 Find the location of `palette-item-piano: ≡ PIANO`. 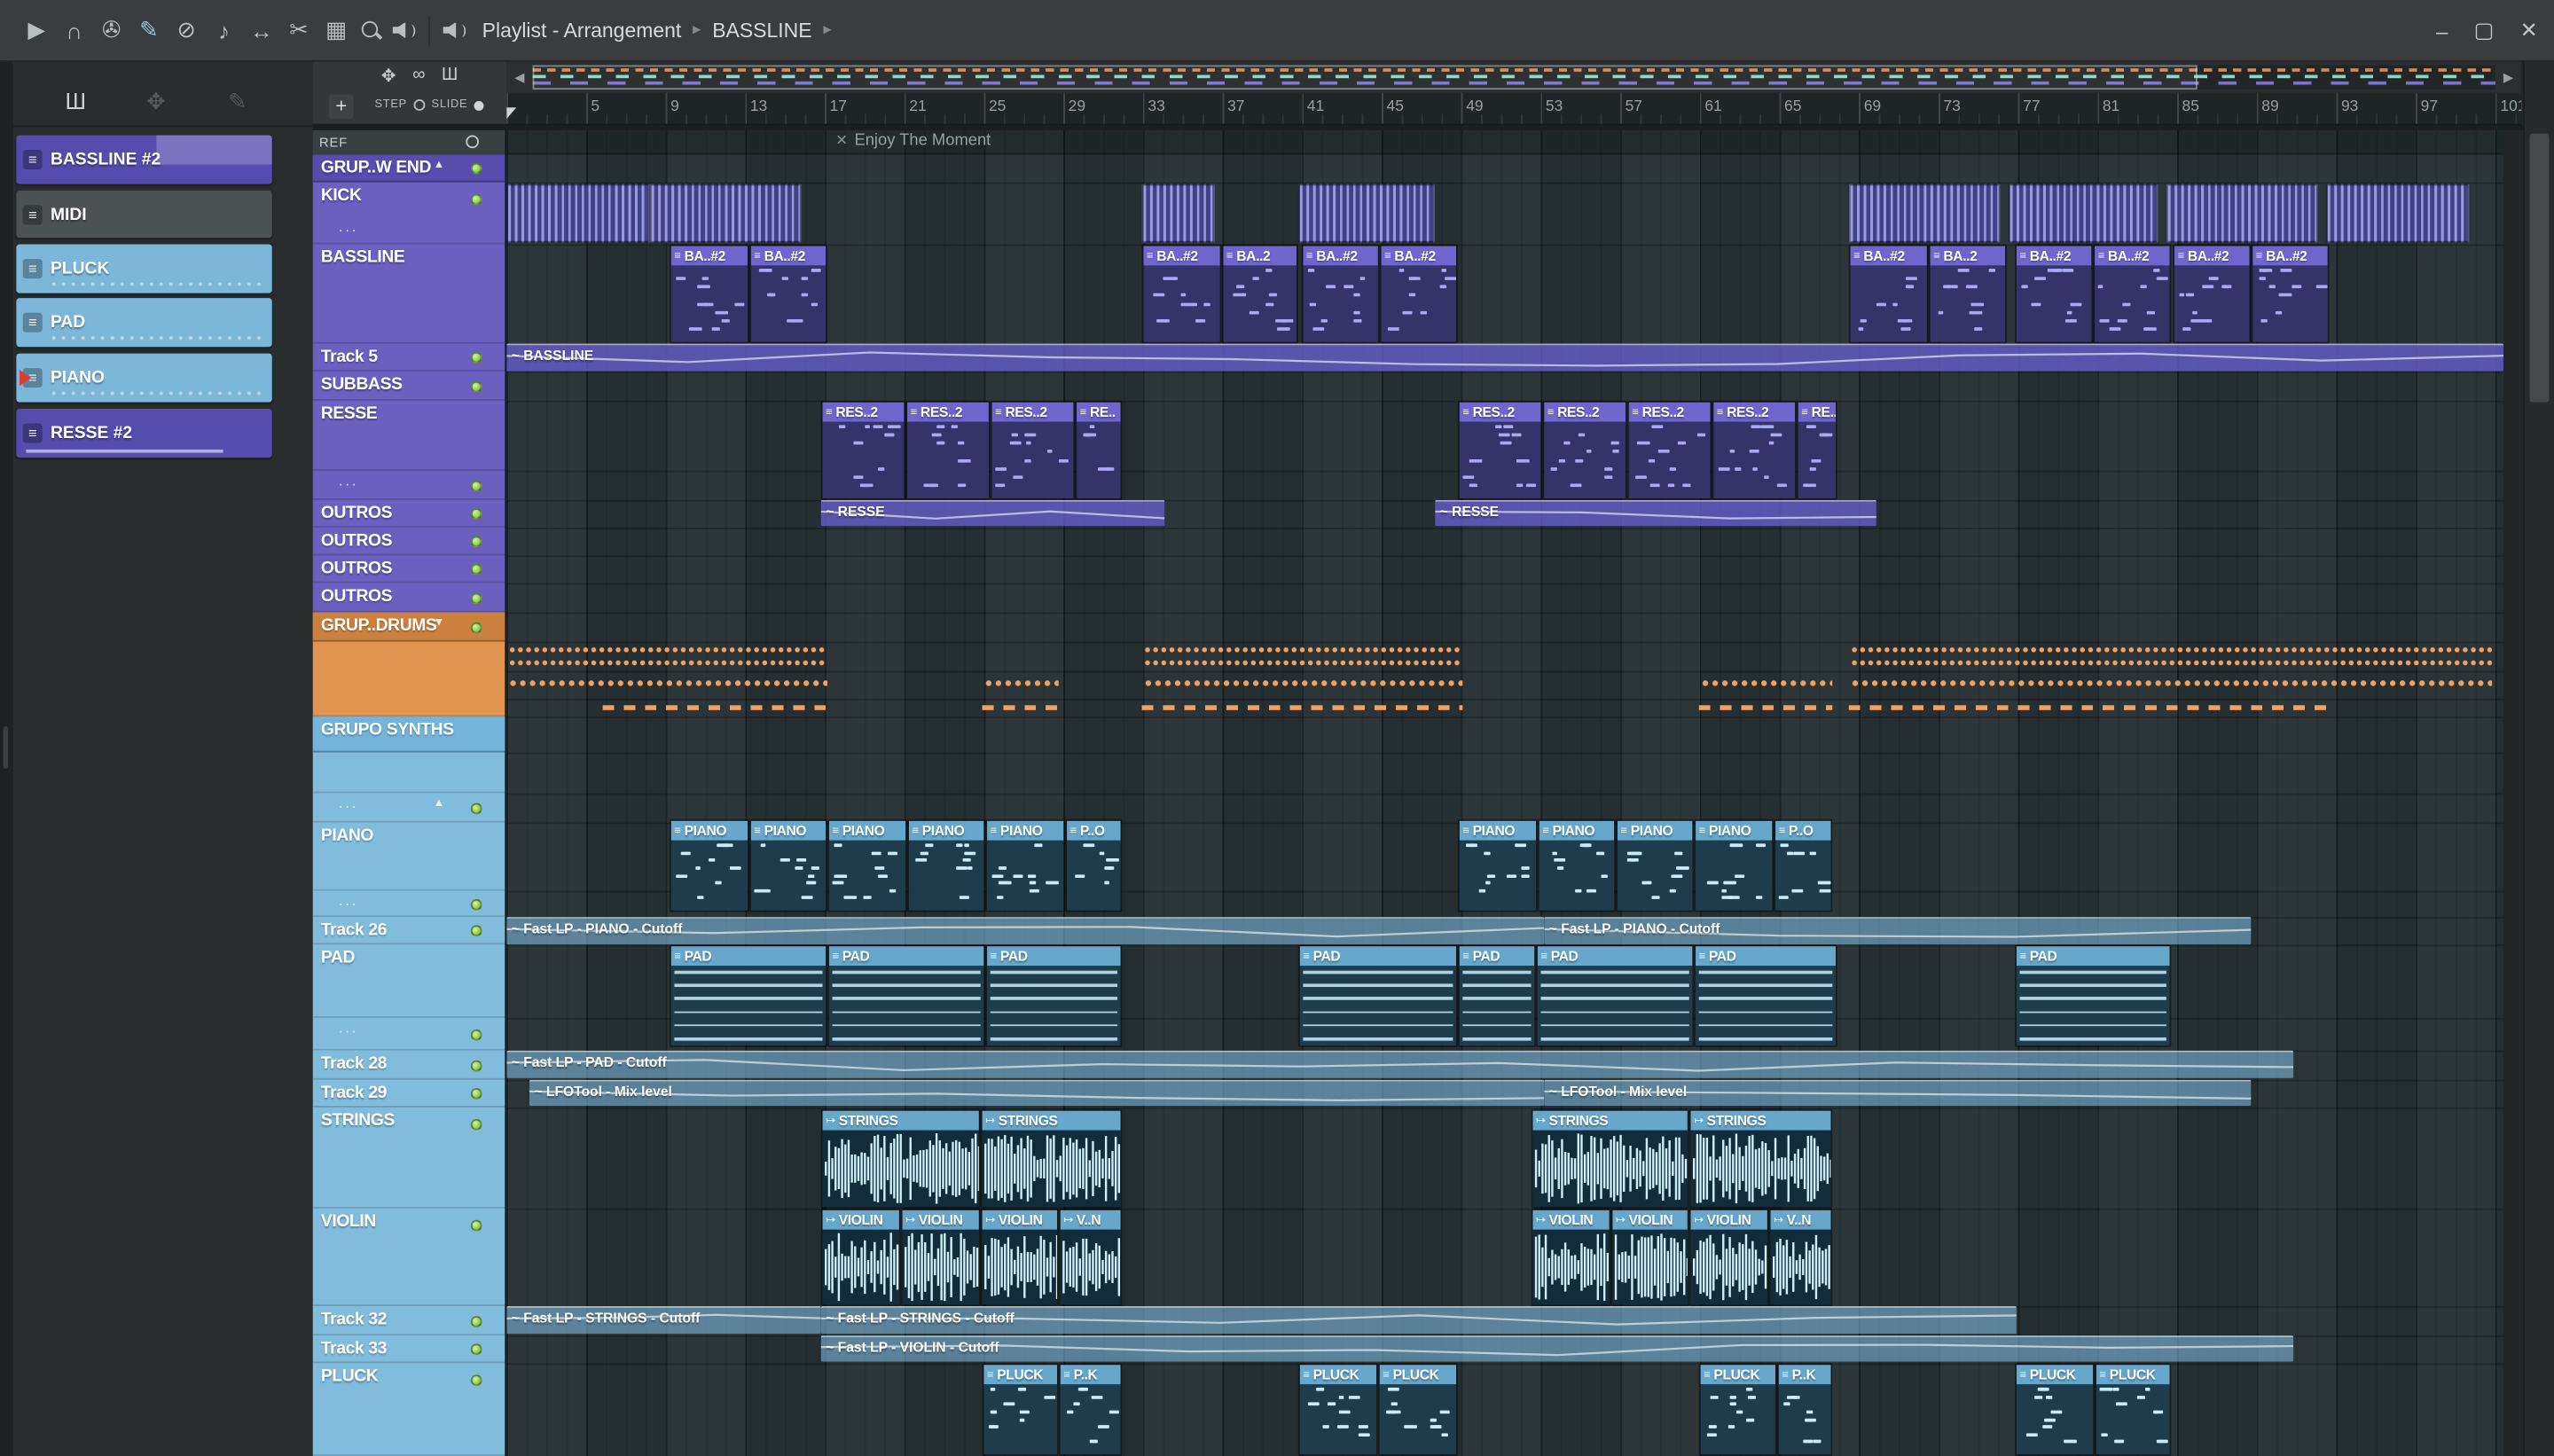

palette-item-piano: ≡ PIANO is located at coordinates (144, 378).